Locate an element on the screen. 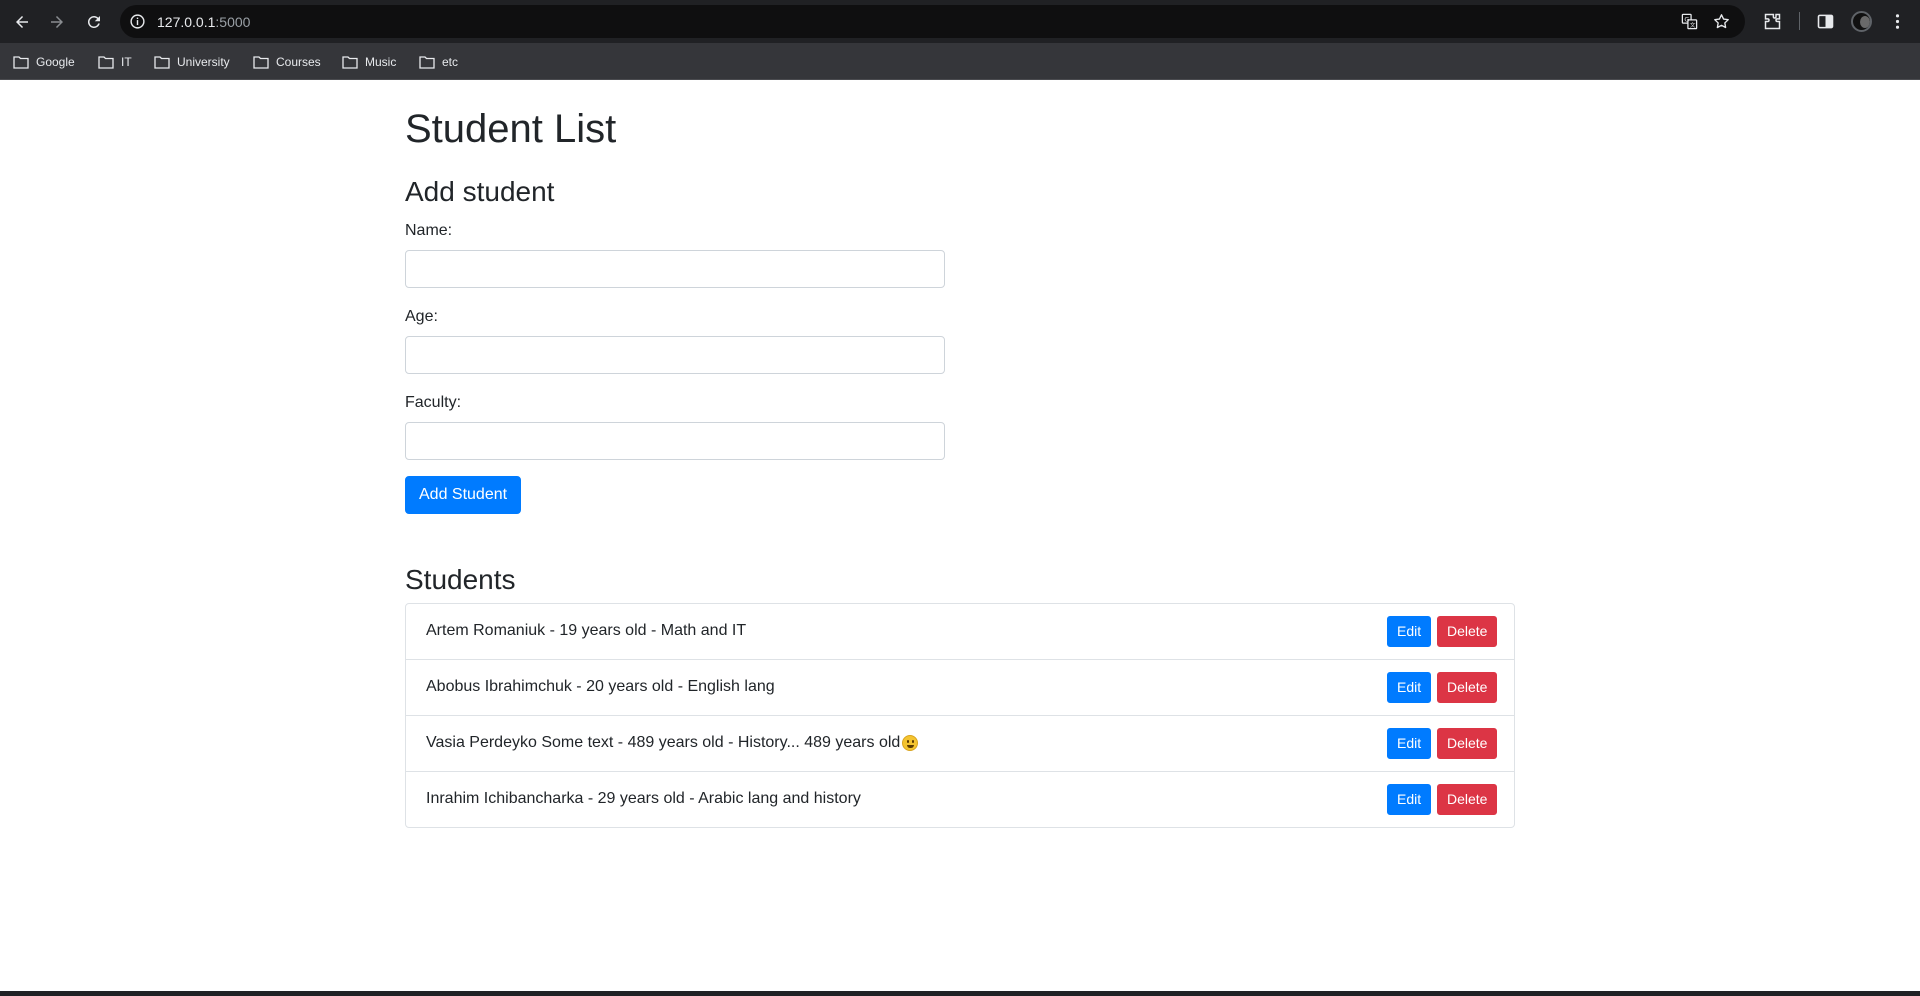 This screenshot has height=996, width=1920. bookmark-university: University is located at coordinates (192, 62).